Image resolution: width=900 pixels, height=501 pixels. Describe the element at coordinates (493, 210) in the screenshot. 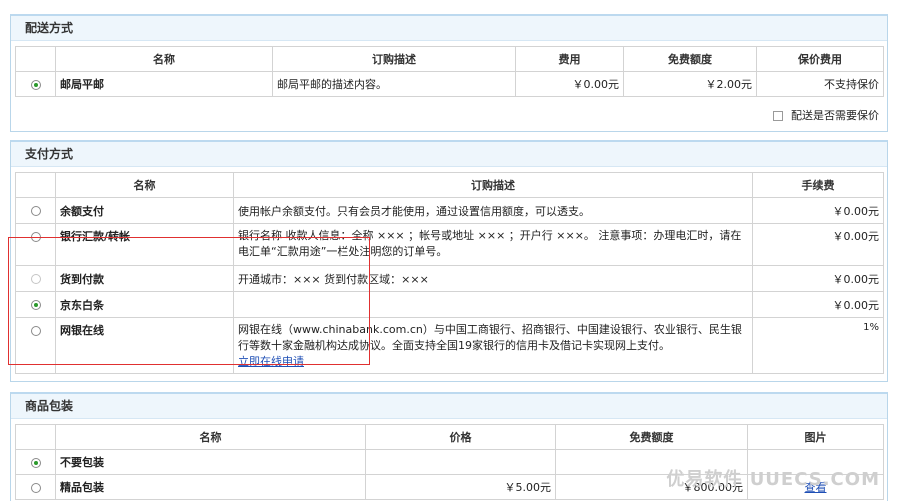

I see `payment-desc: 使用帐户余额支付。只有会员才能使用，通过设置信用额度，可以透支。` at that location.